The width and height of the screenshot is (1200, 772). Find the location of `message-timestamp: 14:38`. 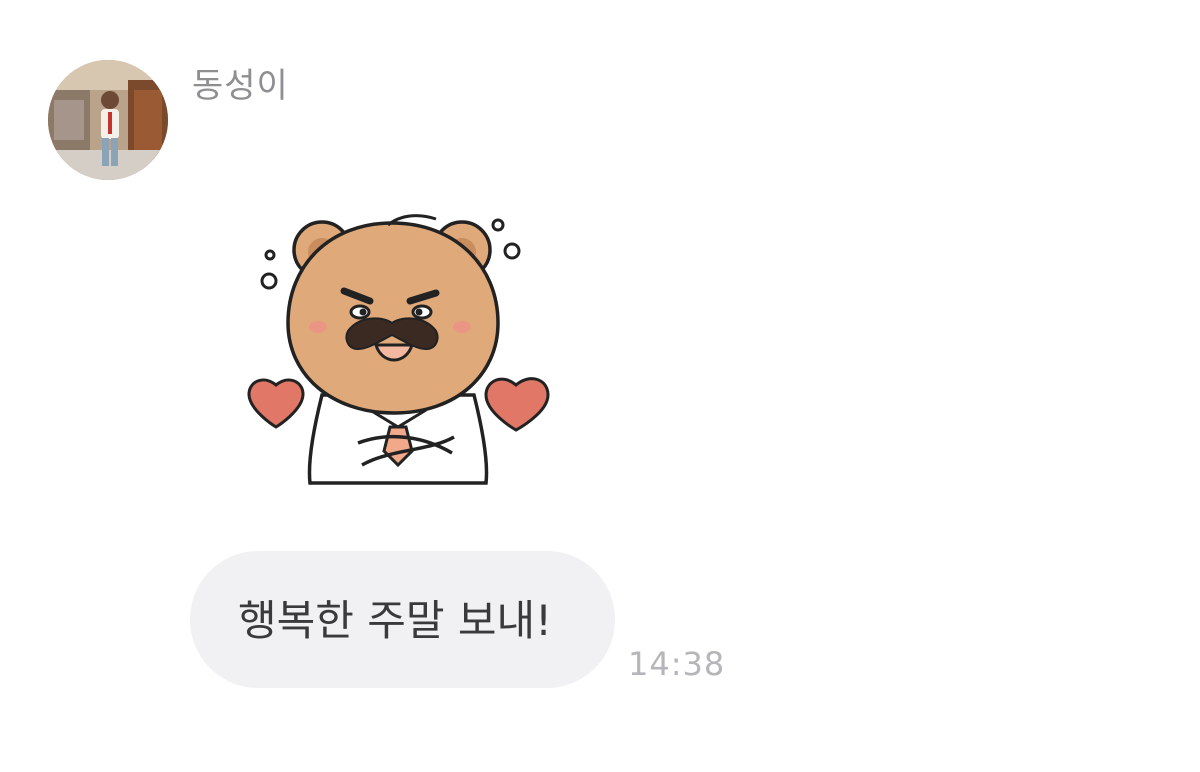

message-timestamp: 14:38 is located at coordinates (677, 664).